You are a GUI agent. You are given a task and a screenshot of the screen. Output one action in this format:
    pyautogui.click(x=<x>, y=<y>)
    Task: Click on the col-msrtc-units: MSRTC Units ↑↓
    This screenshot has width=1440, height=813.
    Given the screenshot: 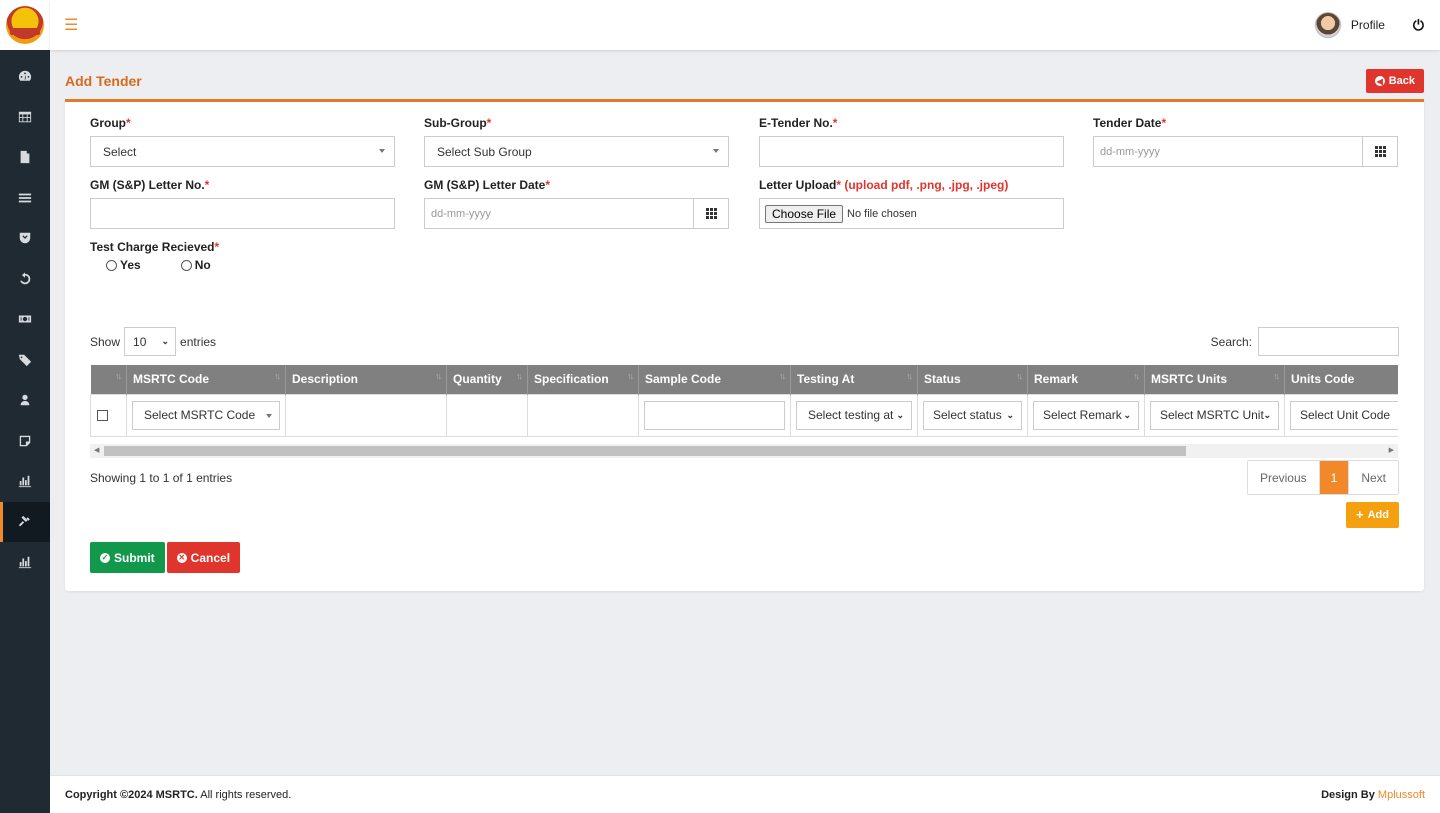 What is the action you would take?
    pyautogui.click(x=1214, y=379)
    